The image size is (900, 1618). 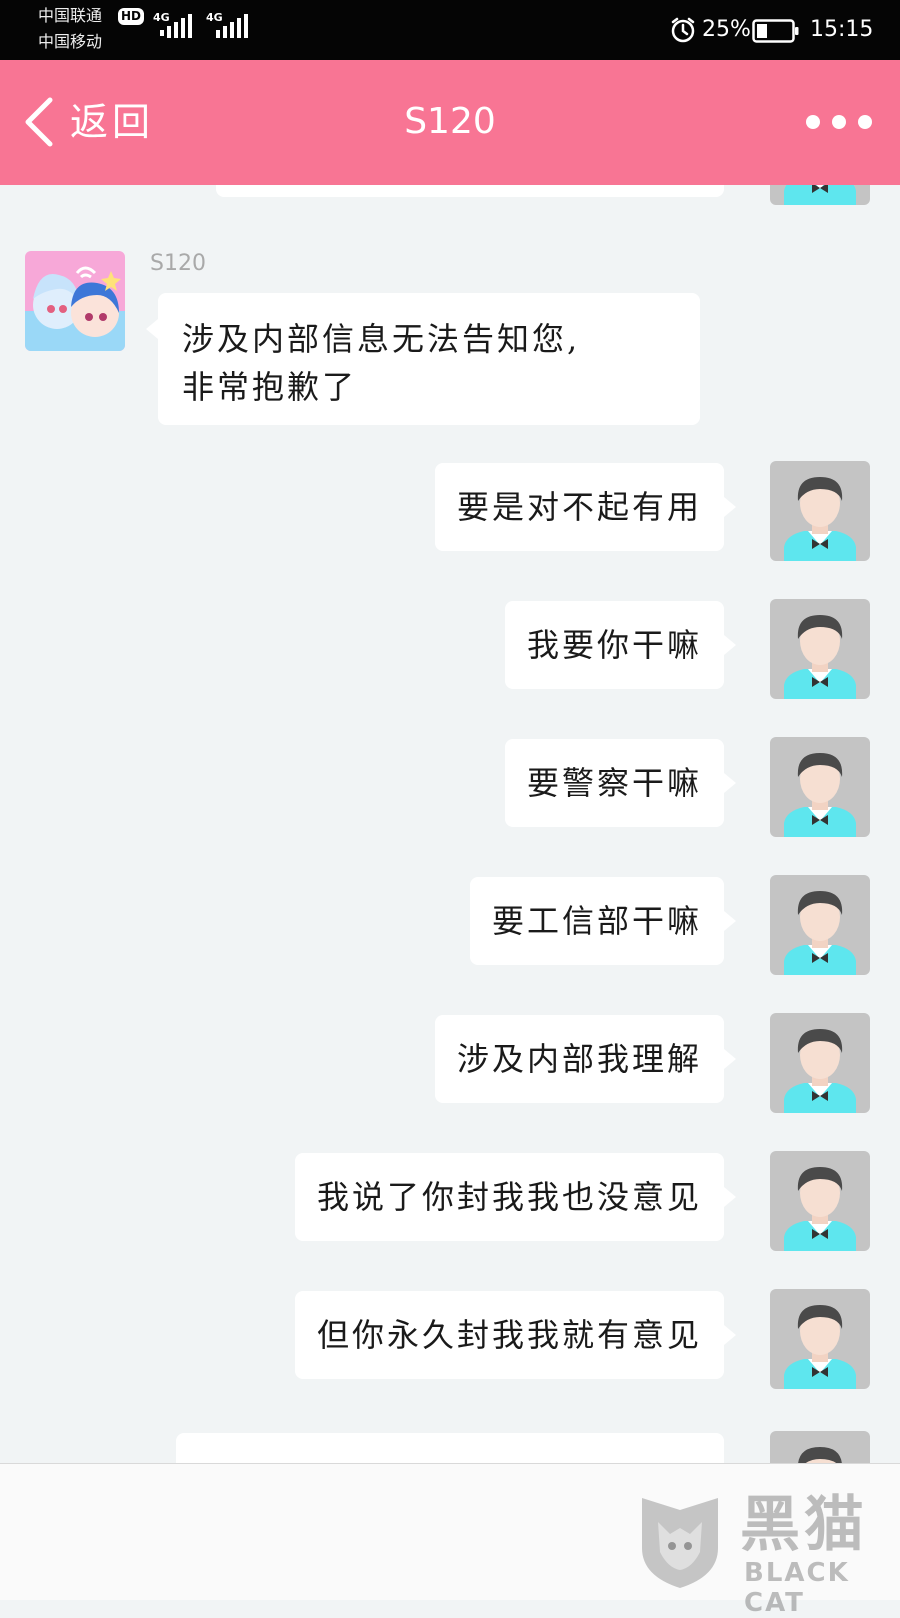 I want to click on contact-avatar, so click(x=75, y=301).